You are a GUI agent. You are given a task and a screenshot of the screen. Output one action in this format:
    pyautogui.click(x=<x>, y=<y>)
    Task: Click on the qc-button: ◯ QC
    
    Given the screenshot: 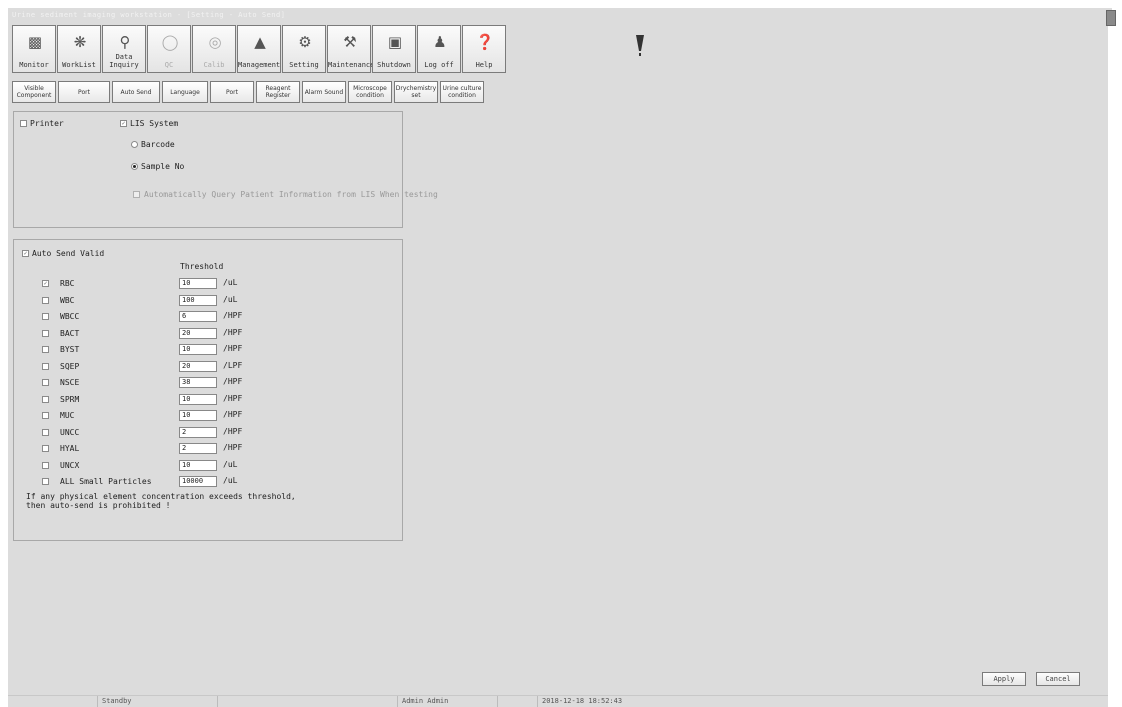 What is the action you would take?
    pyautogui.click(x=169, y=49)
    